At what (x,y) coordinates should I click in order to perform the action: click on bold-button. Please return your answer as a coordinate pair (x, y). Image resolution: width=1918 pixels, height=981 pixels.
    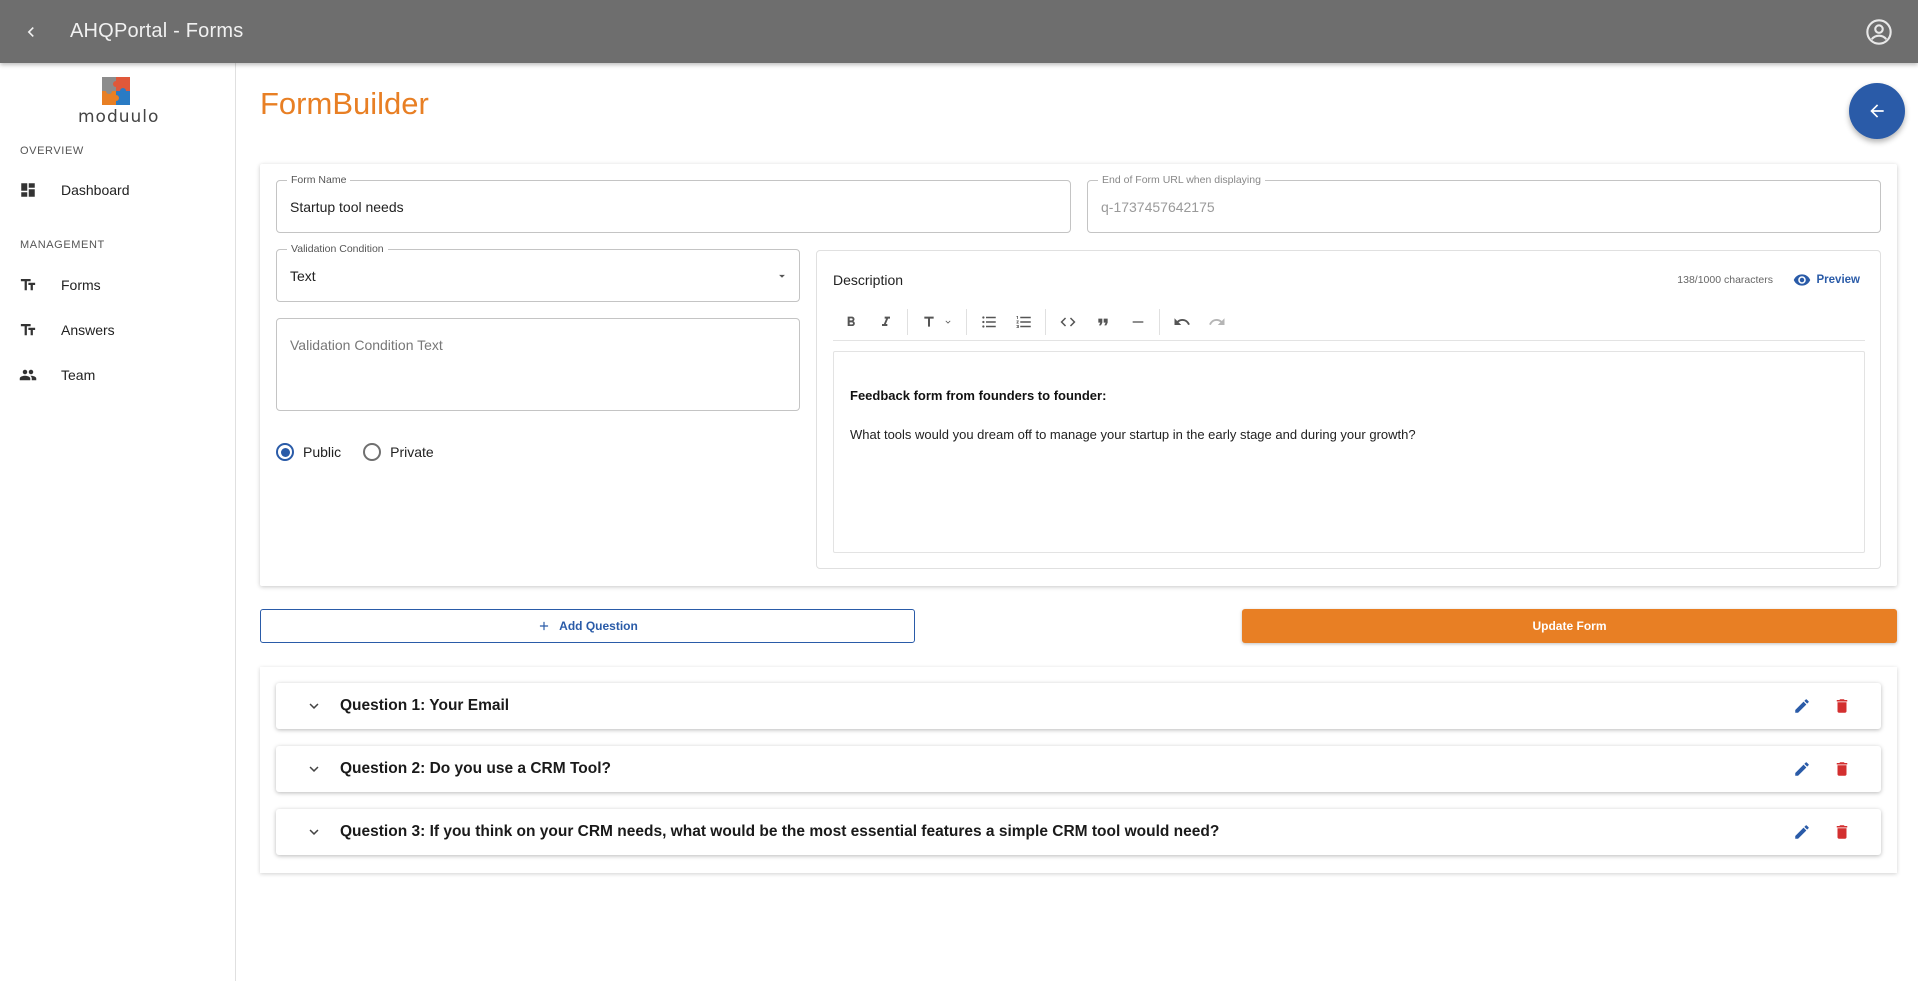
    Looking at the image, I should click on (850, 322).